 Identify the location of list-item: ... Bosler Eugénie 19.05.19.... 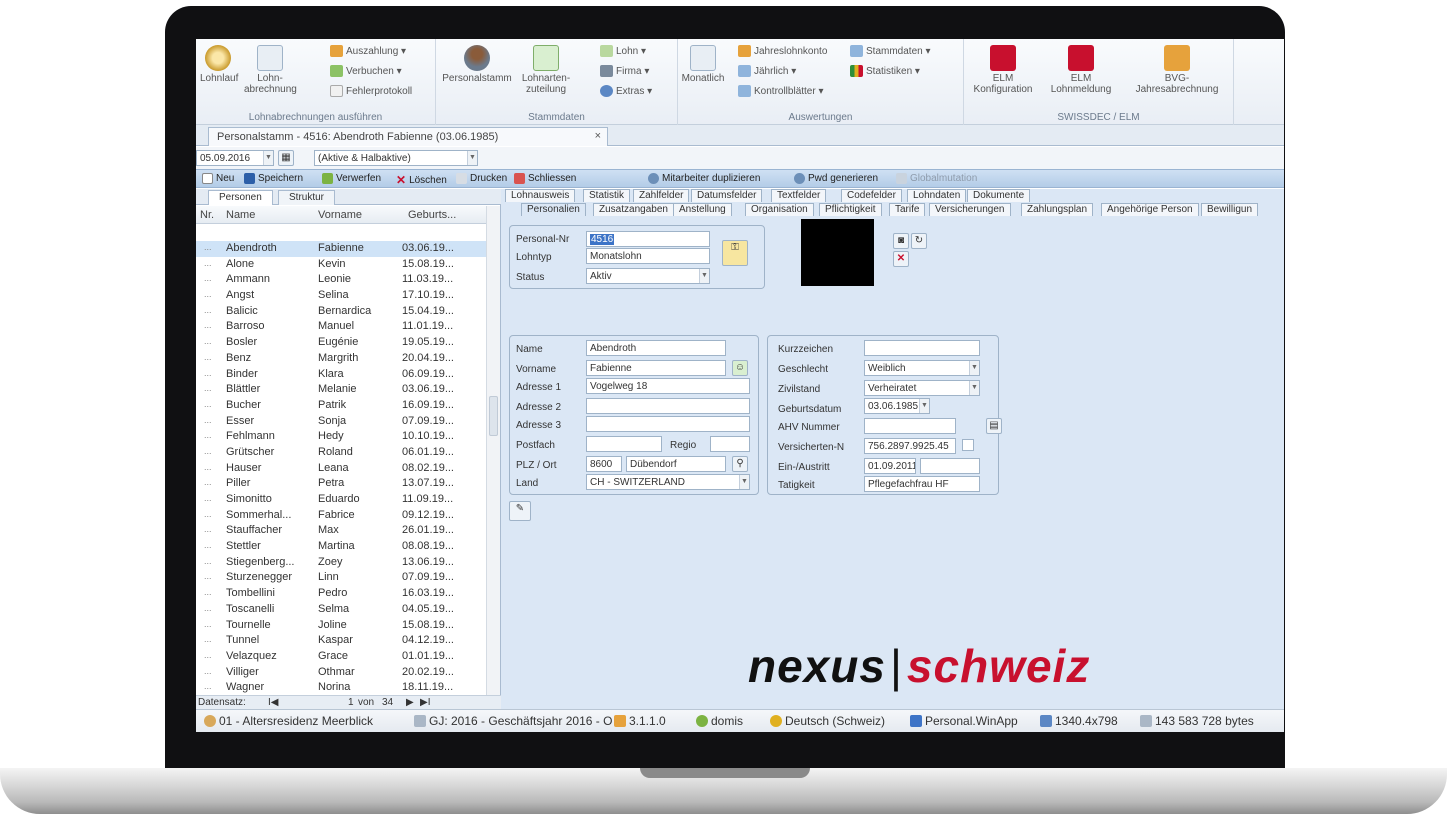
(341, 343).